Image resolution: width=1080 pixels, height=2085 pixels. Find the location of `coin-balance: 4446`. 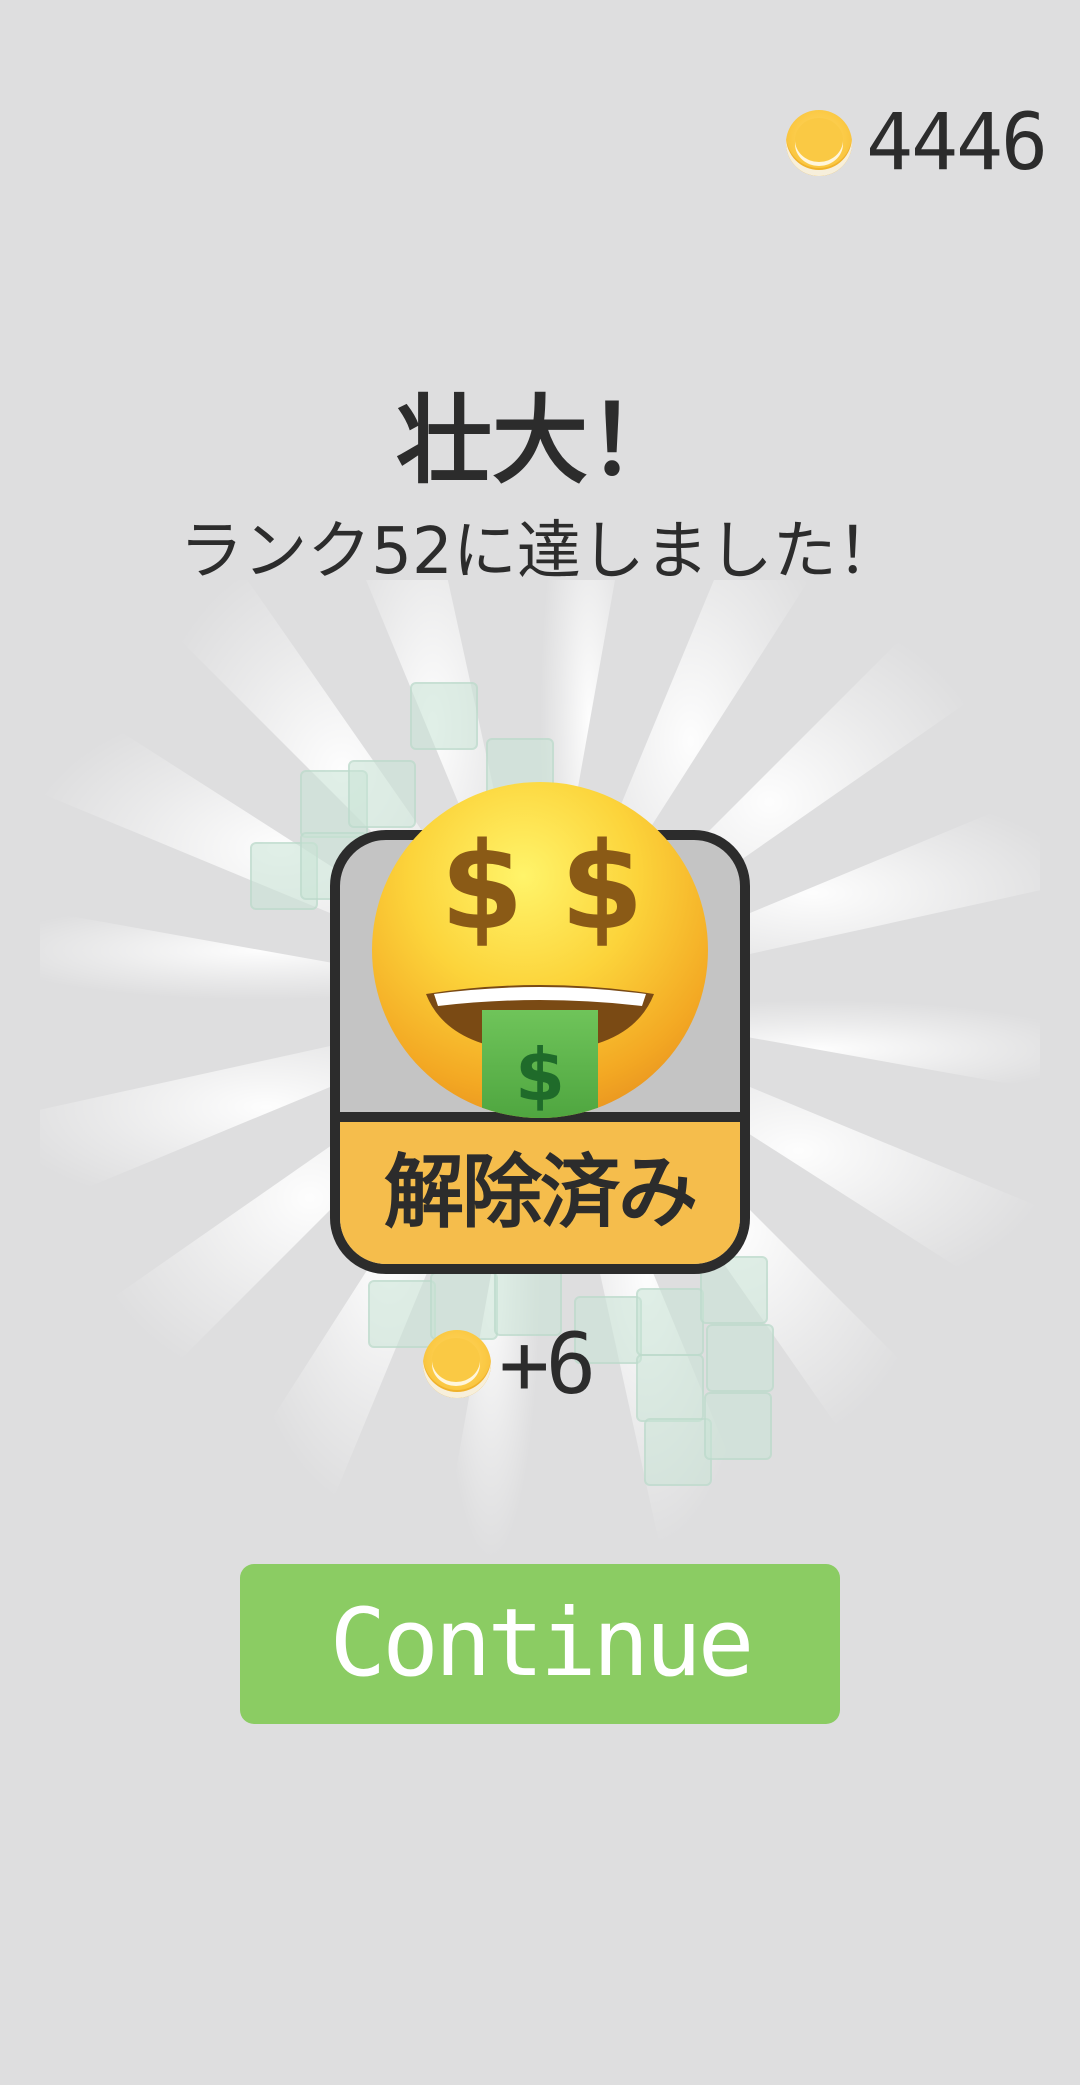

coin-balance: 4446 is located at coordinates (917, 143).